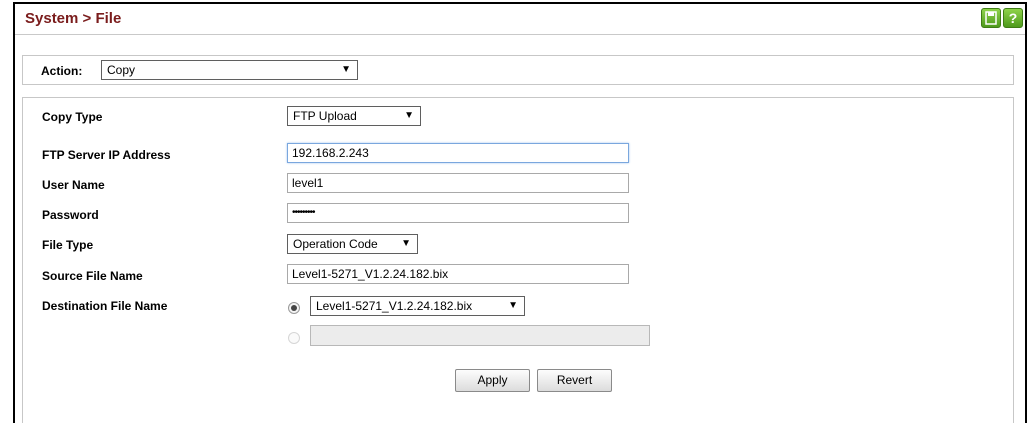 This screenshot has height=423, width=1032. I want to click on password-input: •••••••••, so click(458, 213).